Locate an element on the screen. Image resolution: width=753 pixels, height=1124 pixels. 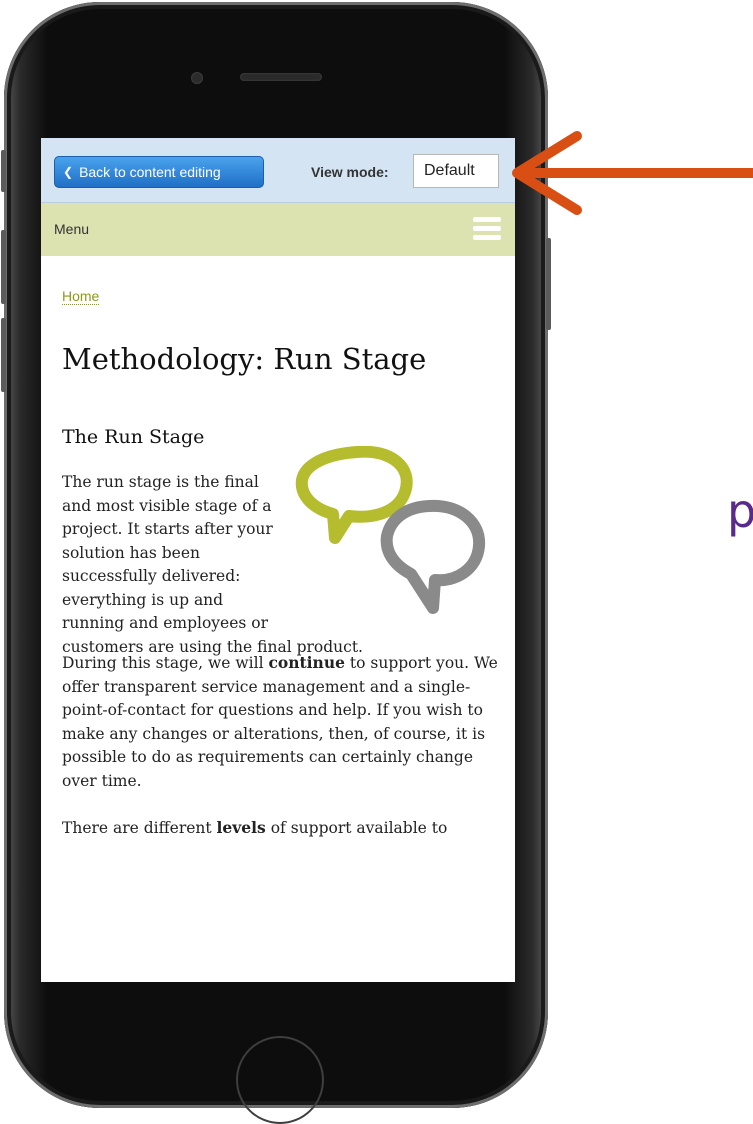
side-text-fragment: p is located at coordinates (740, 511).